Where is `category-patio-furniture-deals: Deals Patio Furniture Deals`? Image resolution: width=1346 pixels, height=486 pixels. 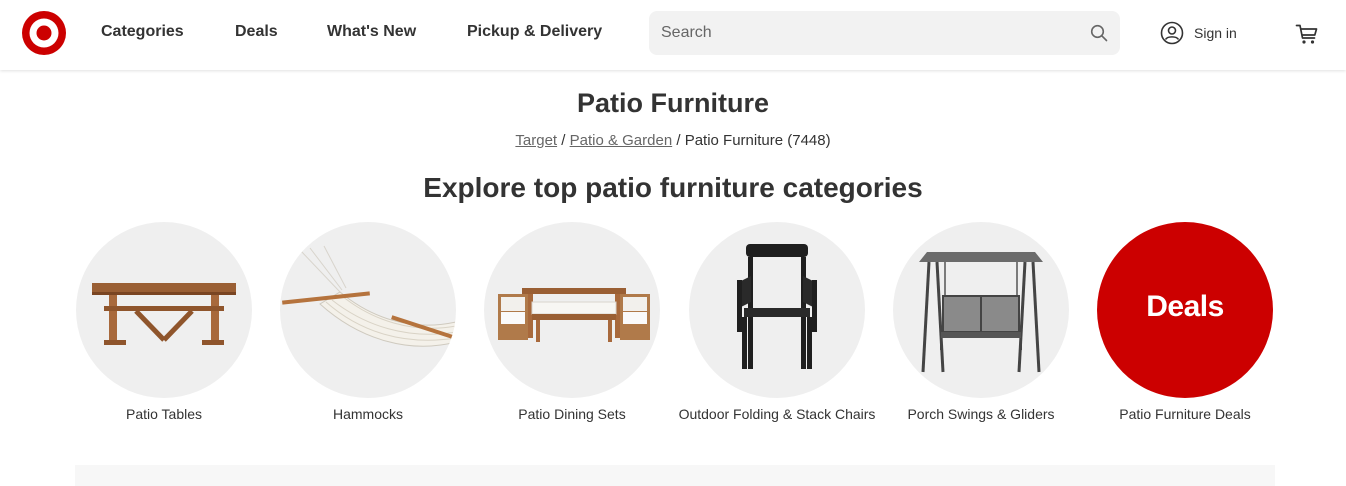
category-patio-furniture-deals: Deals Patio Furniture Deals is located at coordinates (1185, 323).